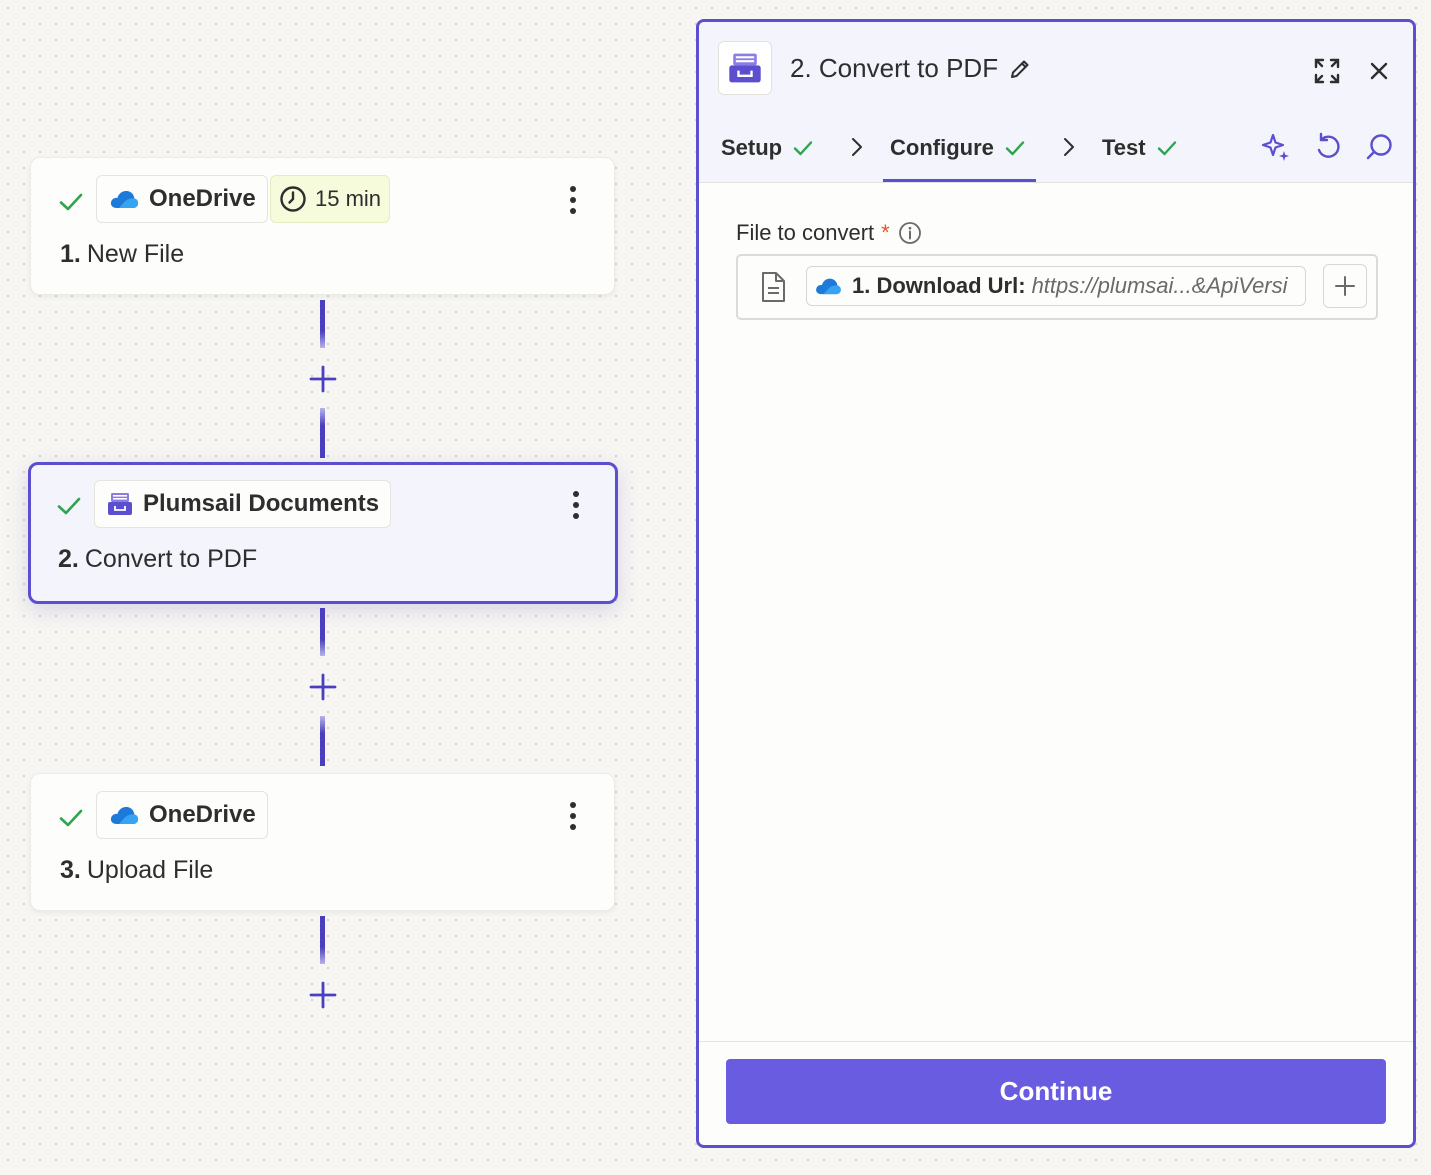 The height and width of the screenshot is (1175, 1431). What do you see at coordinates (1056, 67) in the screenshot?
I see `panel-header: 2. Convert to PDF` at bounding box center [1056, 67].